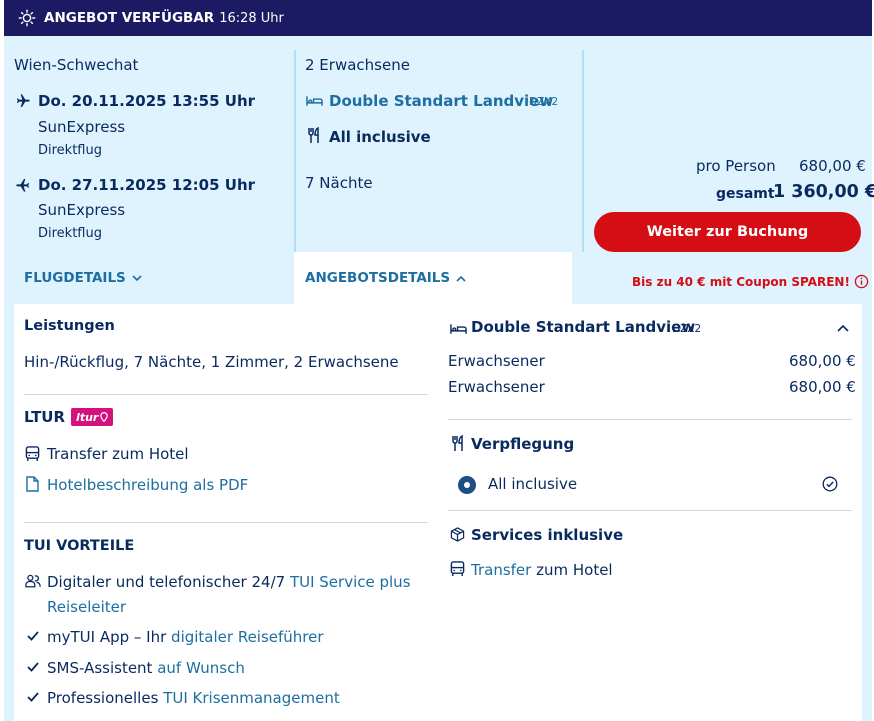 The width and height of the screenshot is (874, 721). What do you see at coordinates (574, 570) in the screenshot?
I see `transfer-suffix: zum Hotel` at bounding box center [574, 570].